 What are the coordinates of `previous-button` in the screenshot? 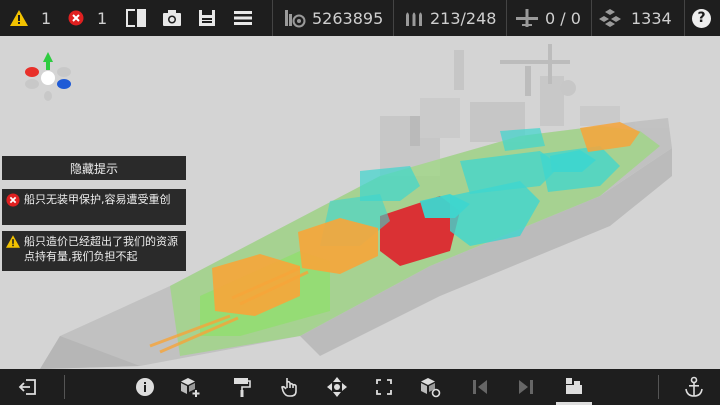 It's located at (480, 387).